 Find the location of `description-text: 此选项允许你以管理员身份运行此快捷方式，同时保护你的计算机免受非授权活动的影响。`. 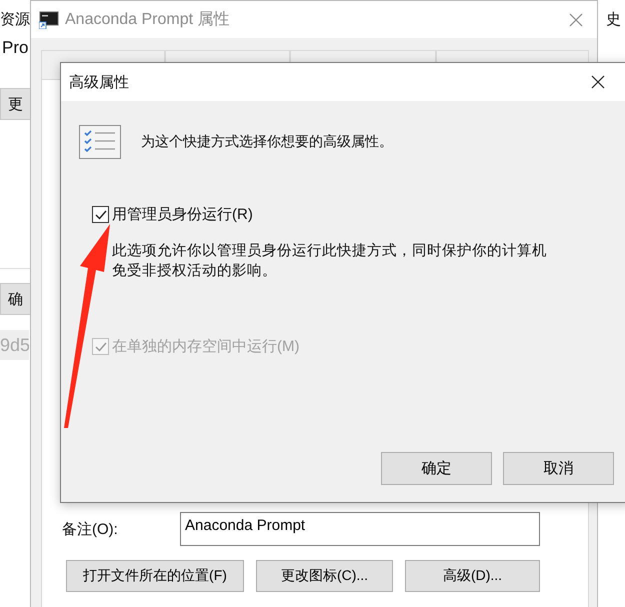

description-text: 此选项允许你以管理员身份运行此快捷方式，同时保护你的计算机免受非授权活动的影响。 is located at coordinates (330, 261).